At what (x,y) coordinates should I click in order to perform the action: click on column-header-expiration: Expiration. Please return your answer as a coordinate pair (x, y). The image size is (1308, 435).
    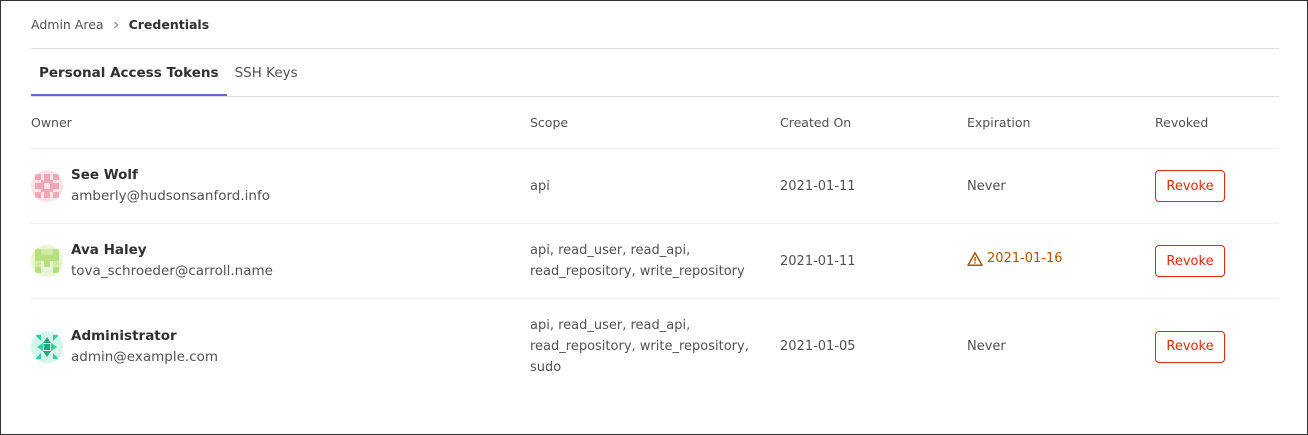
    Looking at the image, I should click on (1061, 123).